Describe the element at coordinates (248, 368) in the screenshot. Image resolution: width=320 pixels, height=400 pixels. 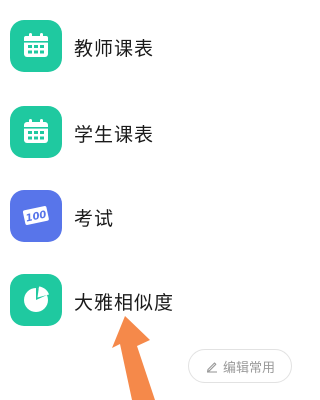
I see `edit-favorites-label: 编辑常用` at that location.